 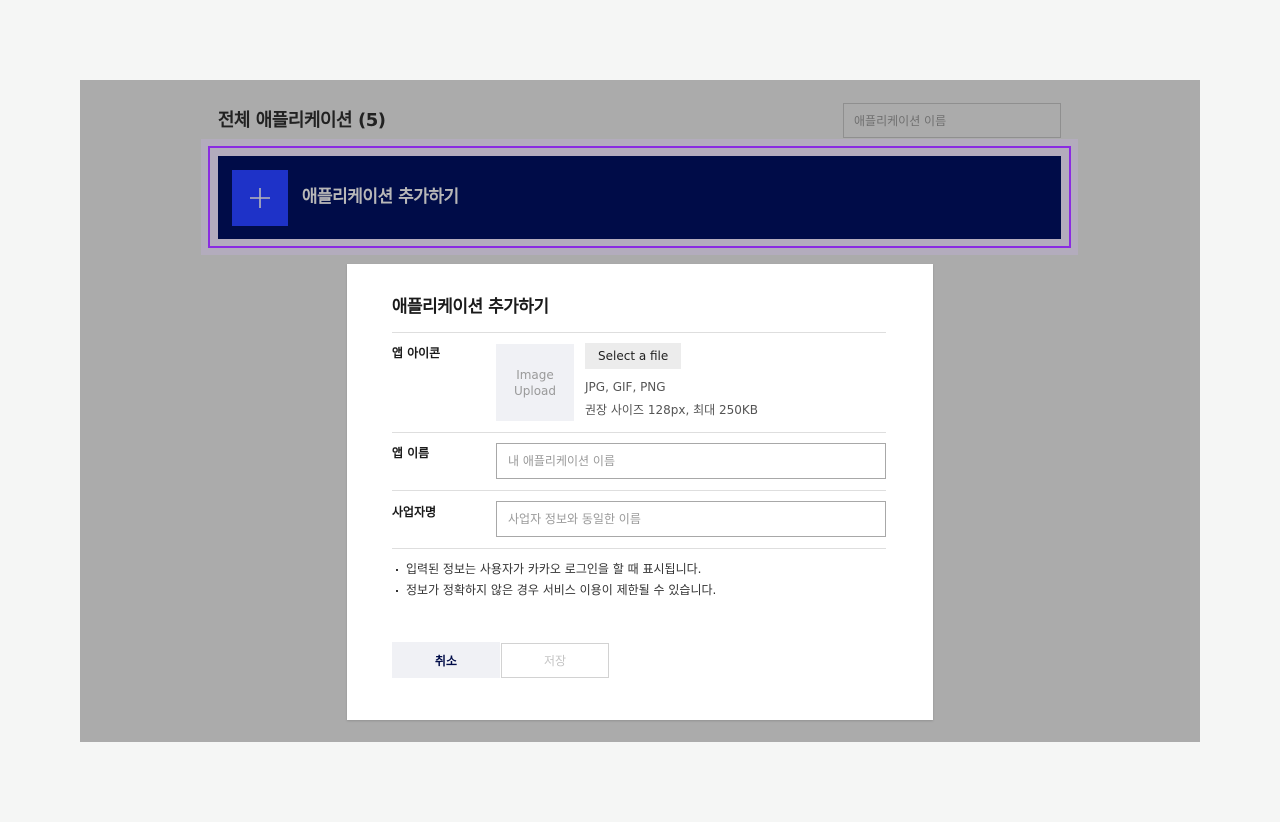 I want to click on notice-item: 입력된 정보는 사용자가 카카오 로그인을 할 때 표시됩니다., so click(x=554, y=569).